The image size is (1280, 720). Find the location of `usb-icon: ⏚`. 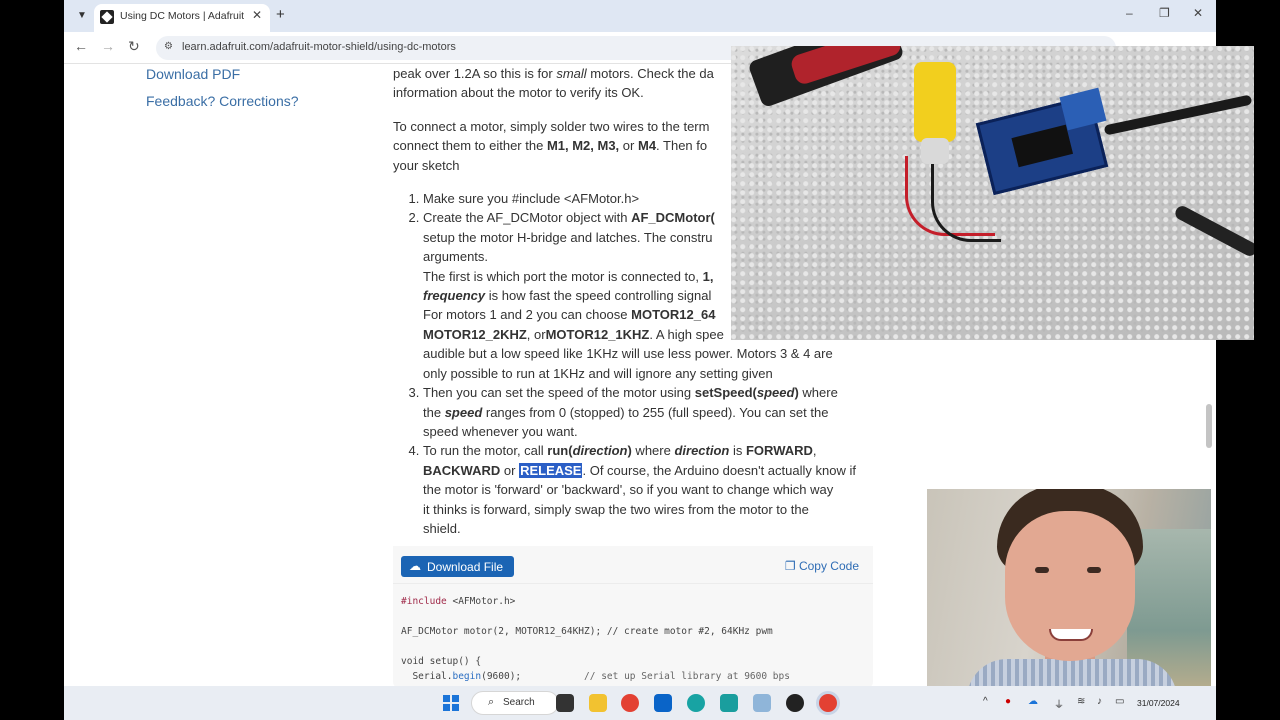

usb-icon: ⏚ is located at coordinates (1059, 703).